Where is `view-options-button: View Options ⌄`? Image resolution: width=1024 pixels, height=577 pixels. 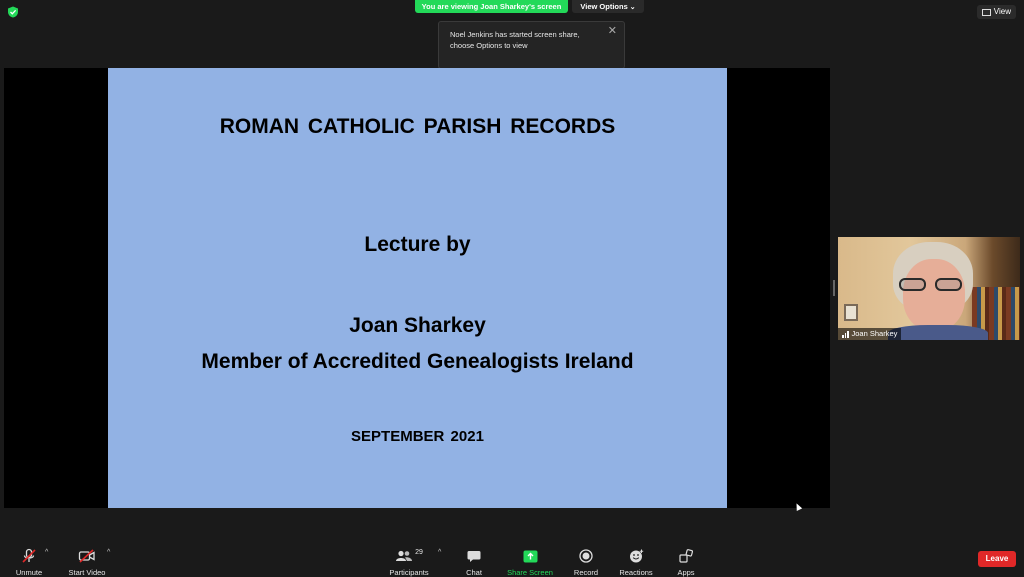 view-options-button: View Options ⌄ is located at coordinates (608, 6).